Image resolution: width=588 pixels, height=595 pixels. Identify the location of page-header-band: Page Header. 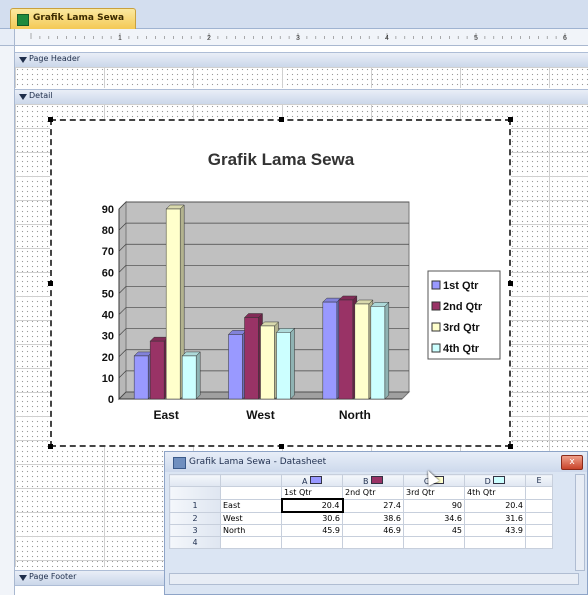
(301, 60).